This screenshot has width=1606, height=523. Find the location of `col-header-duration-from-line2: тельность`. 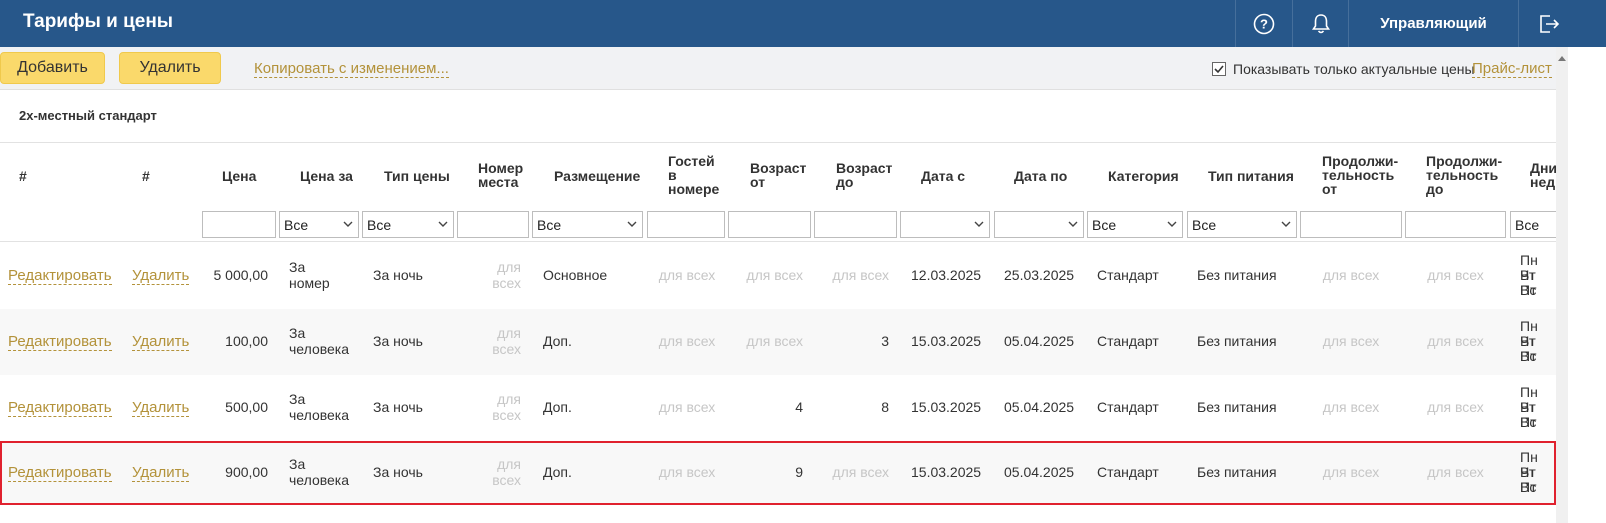

col-header-duration-from-line2: тельность is located at coordinates (1358, 175).